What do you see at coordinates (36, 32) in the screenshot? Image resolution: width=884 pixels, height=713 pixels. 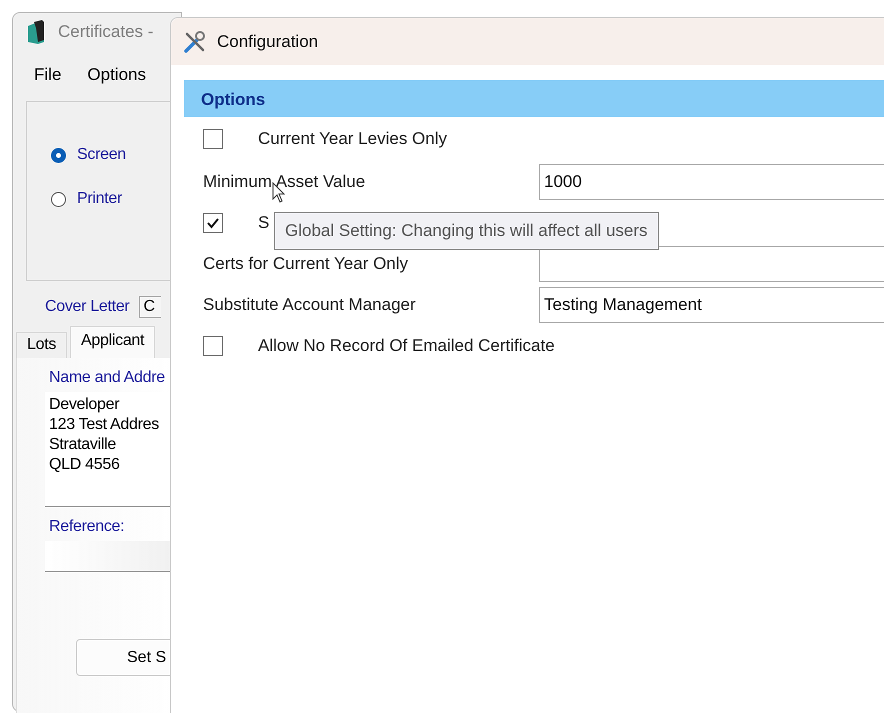 I see `database-icon` at bounding box center [36, 32].